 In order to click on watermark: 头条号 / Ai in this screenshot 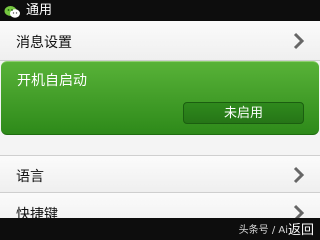, I will do `click(263, 230)`.